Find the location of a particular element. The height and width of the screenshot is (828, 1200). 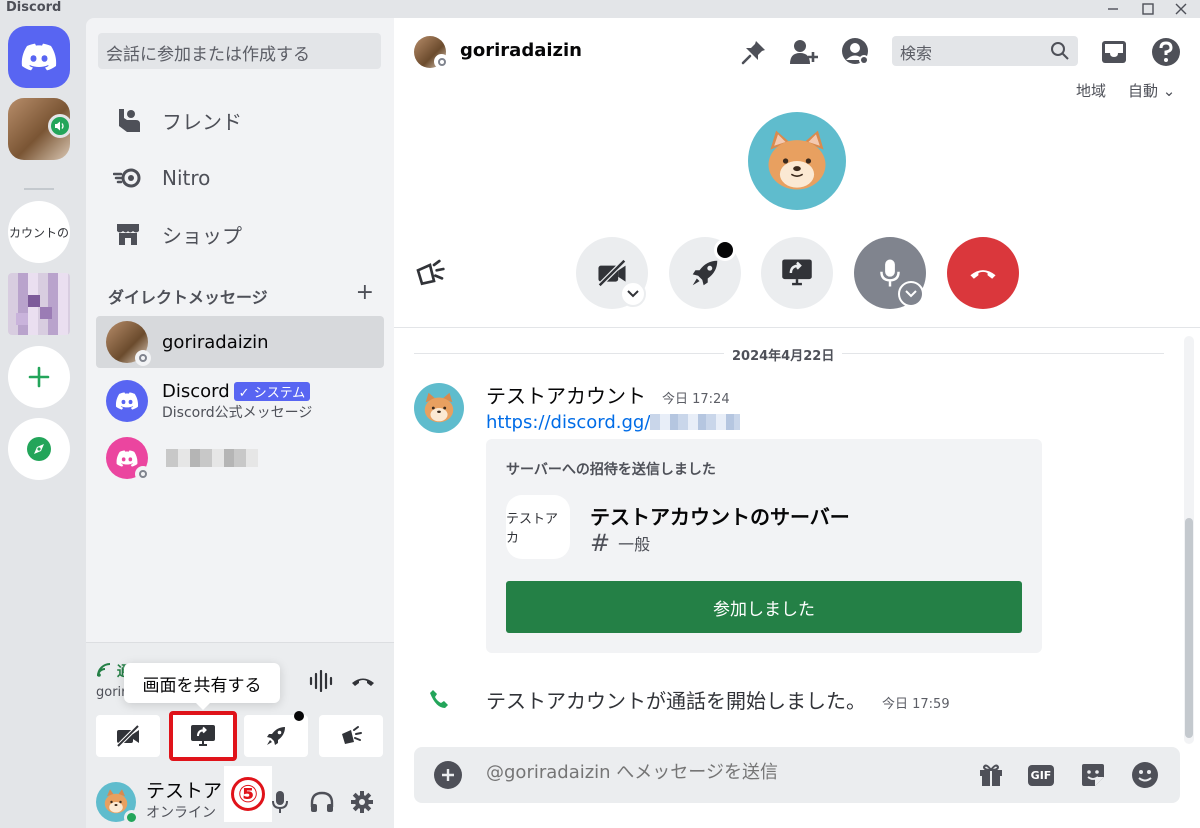

headphones-icon is located at coordinates (322, 802).